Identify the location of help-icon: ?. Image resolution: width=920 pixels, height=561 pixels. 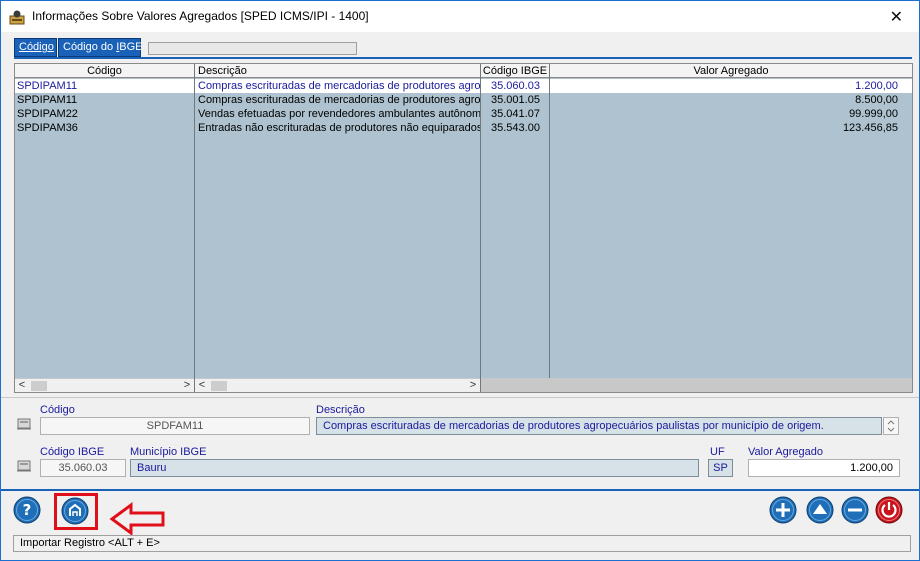
(27, 510).